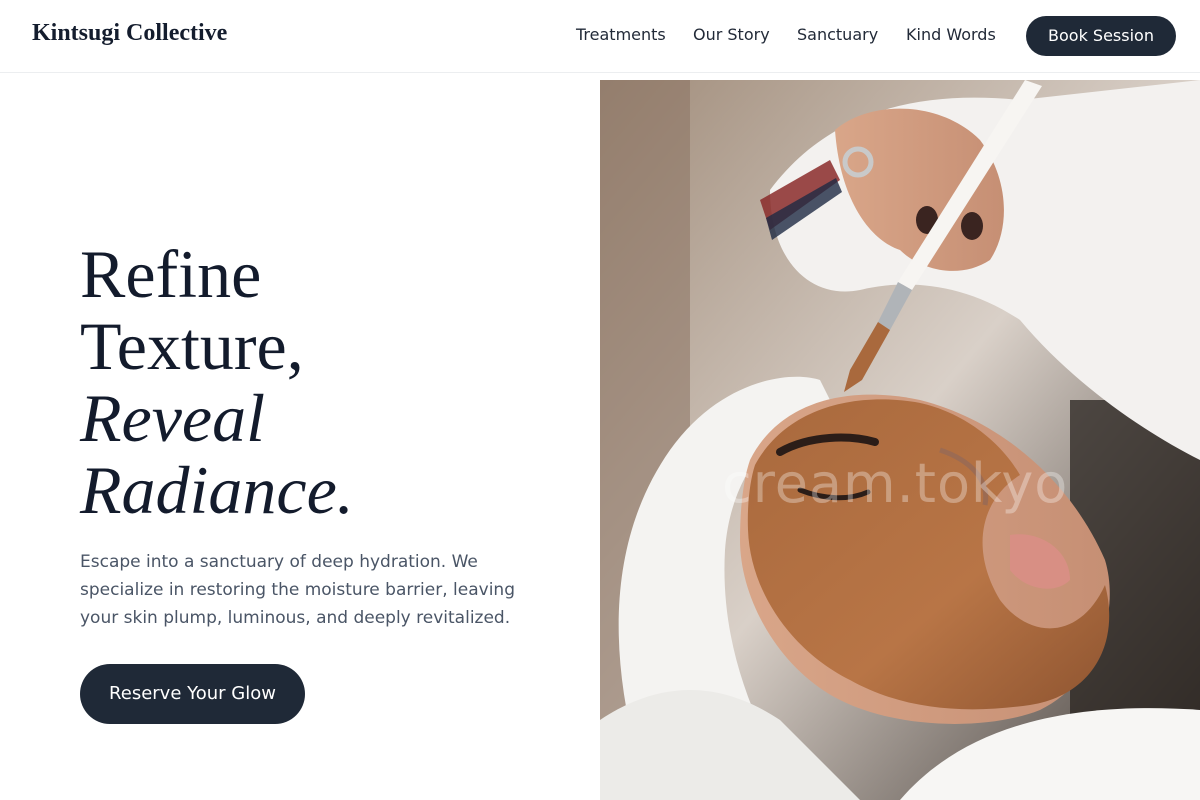  Describe the element at coordinates (172, 418) in the screenshot. I see `headline-line-3: Reveal` at that location.